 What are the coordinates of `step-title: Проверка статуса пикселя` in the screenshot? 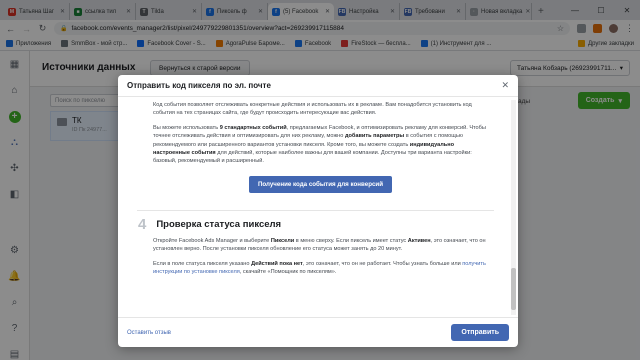 It's located at (219, 224).